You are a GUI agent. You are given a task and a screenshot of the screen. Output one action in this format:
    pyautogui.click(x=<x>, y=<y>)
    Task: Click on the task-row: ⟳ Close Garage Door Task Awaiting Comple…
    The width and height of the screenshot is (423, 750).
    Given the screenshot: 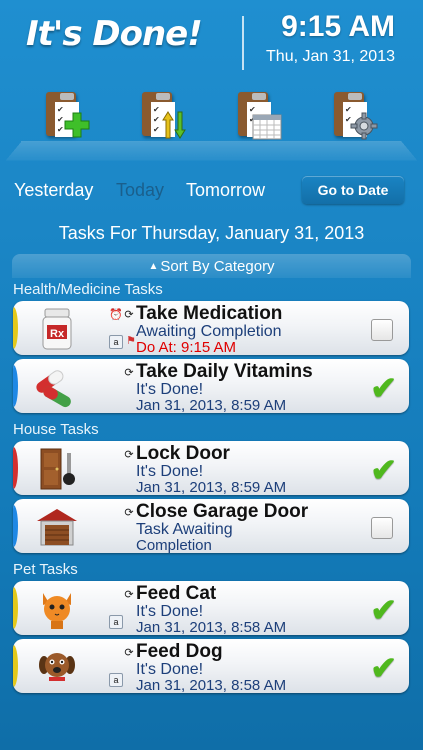 What is the action you would take?
    pyautogui.click(x=211, y=526)
    